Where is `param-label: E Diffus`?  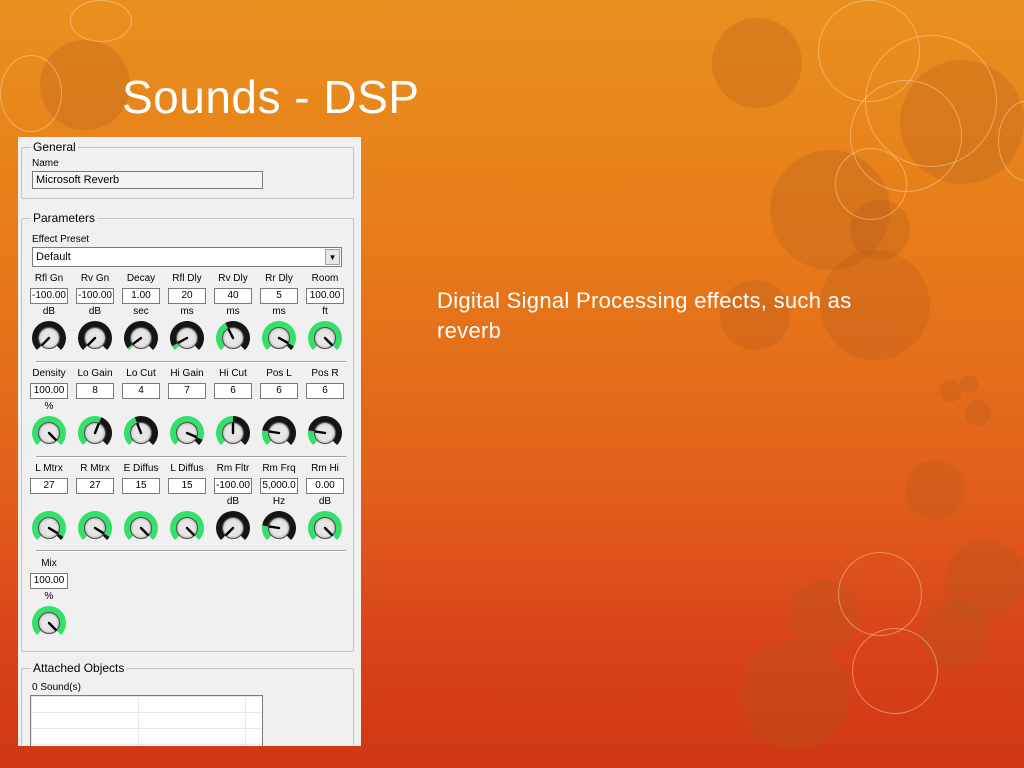 param-label: E Diffus is located at coordinates (141, 468).